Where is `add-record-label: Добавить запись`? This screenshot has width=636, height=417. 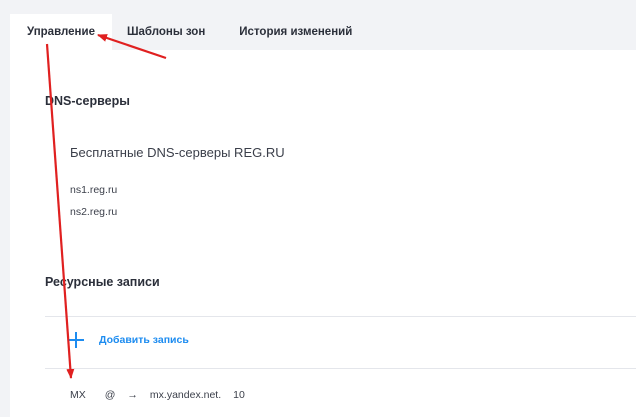 add-record-label: Добавить запись is located at coordinates (144, 340).